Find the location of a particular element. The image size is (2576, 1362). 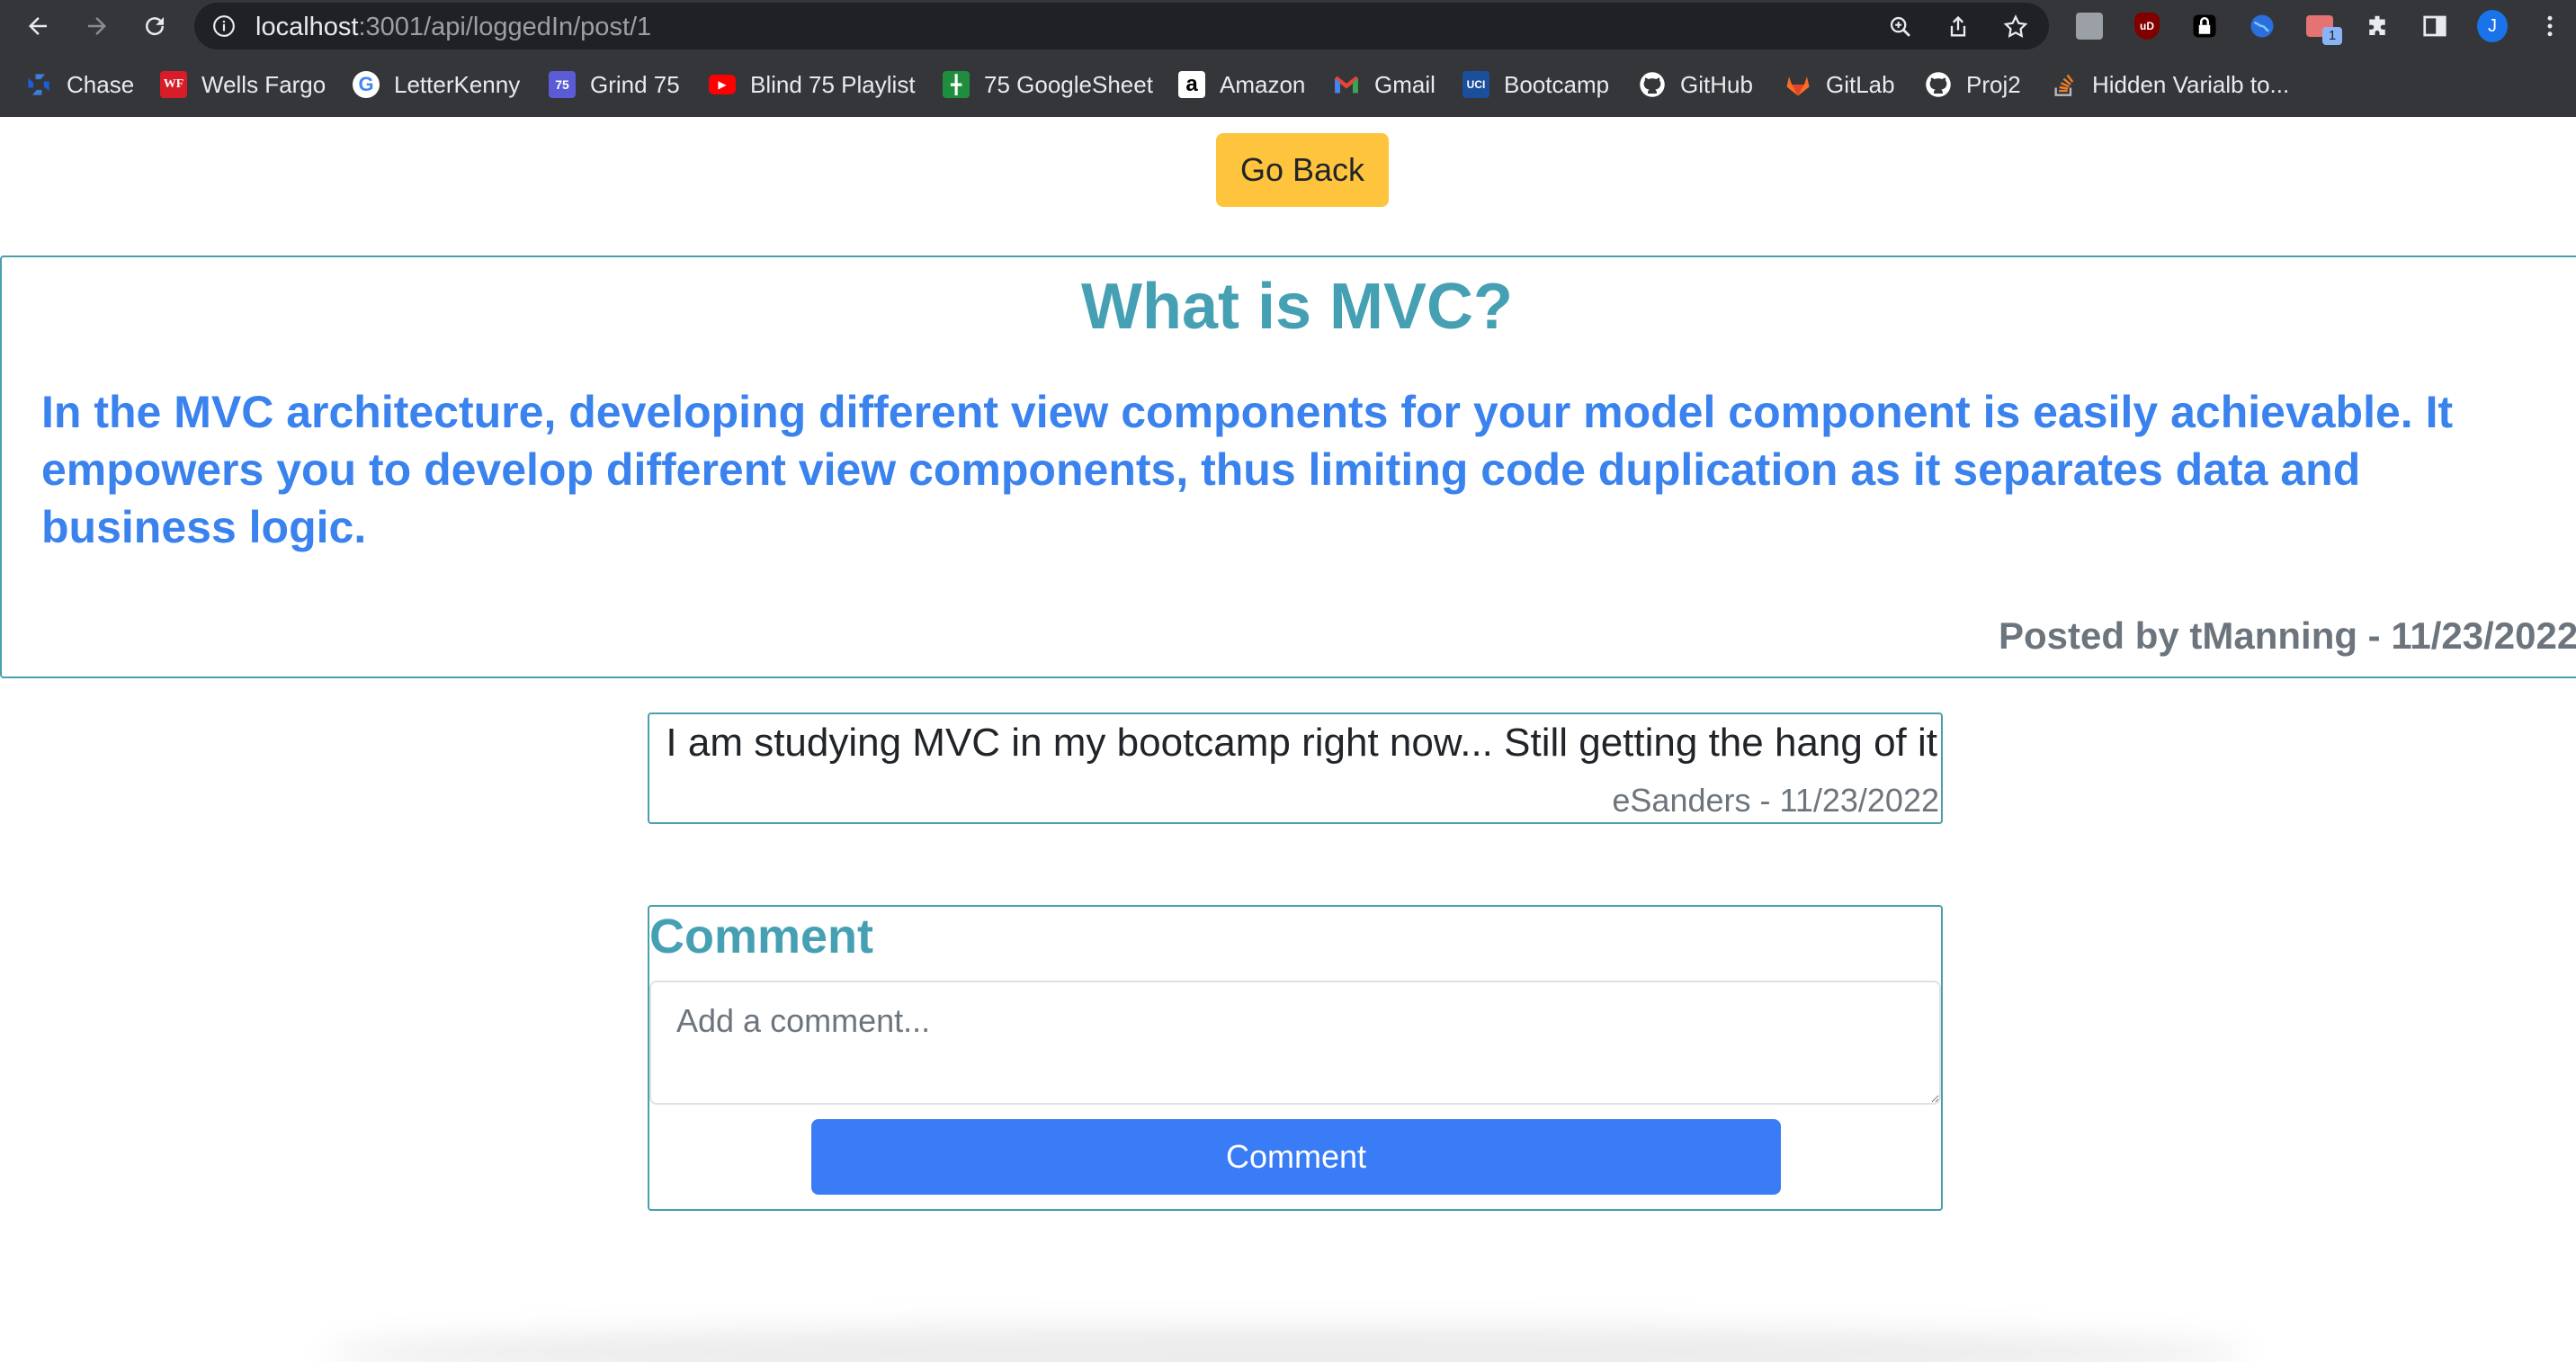

bookmark-gitlab: GitLab is located at coordinates (1839, 85).